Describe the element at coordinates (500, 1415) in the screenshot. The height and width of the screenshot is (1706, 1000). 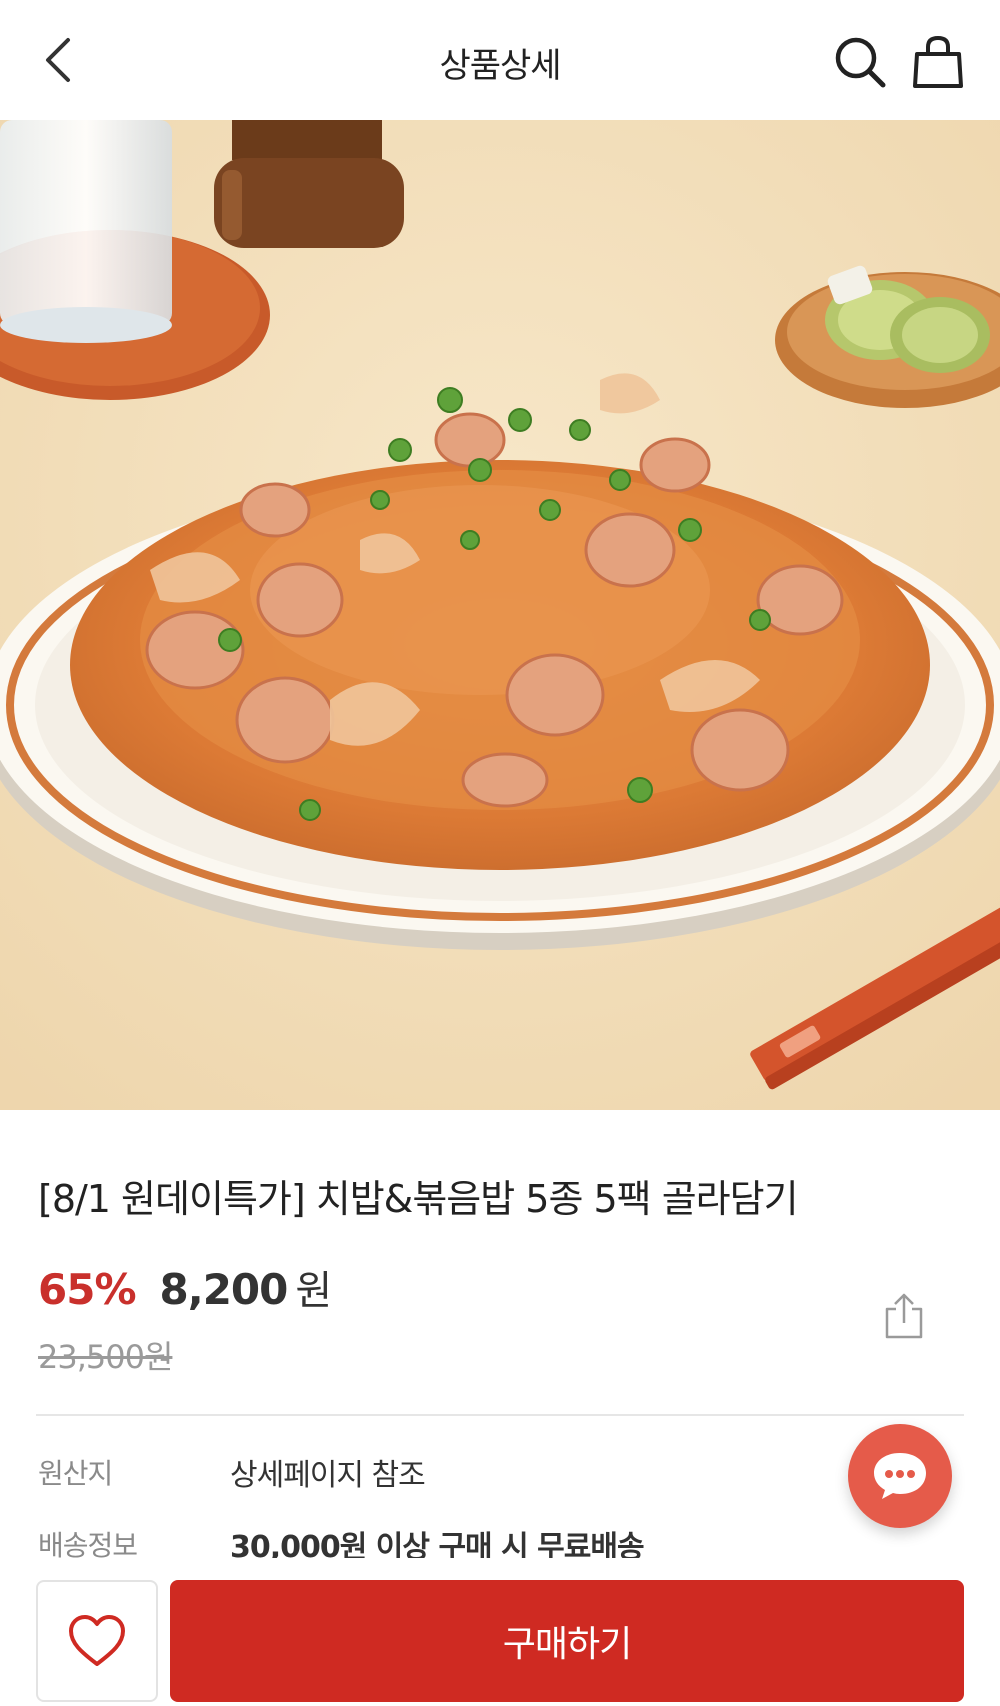
I see `section-divider` at that location.